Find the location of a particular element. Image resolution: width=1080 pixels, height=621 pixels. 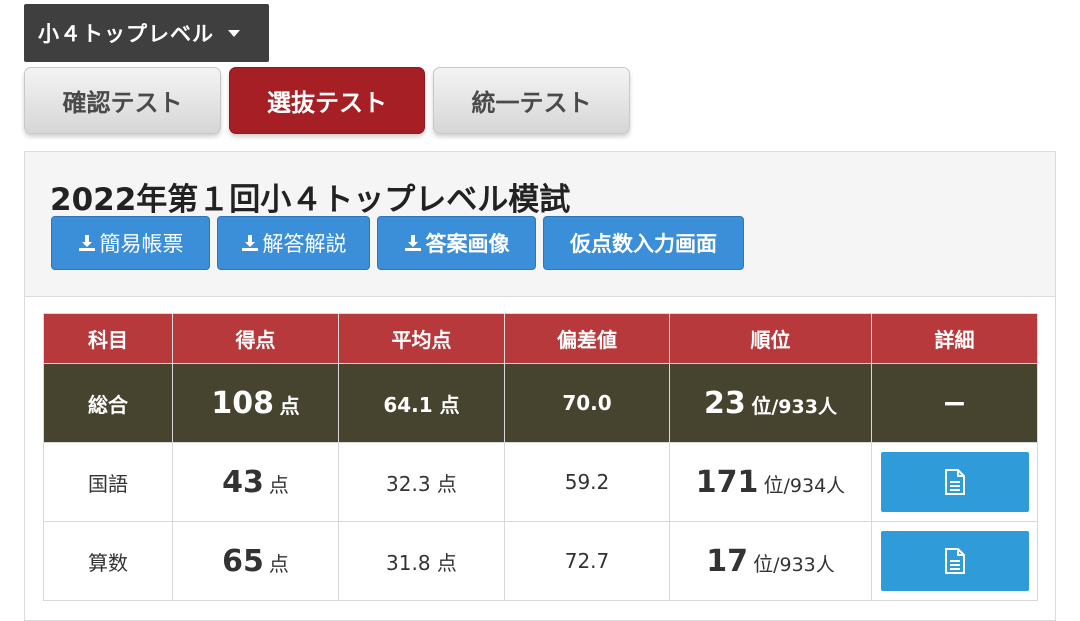

rank-cell: 17 位/933人 is located at coordinates (770, 561).